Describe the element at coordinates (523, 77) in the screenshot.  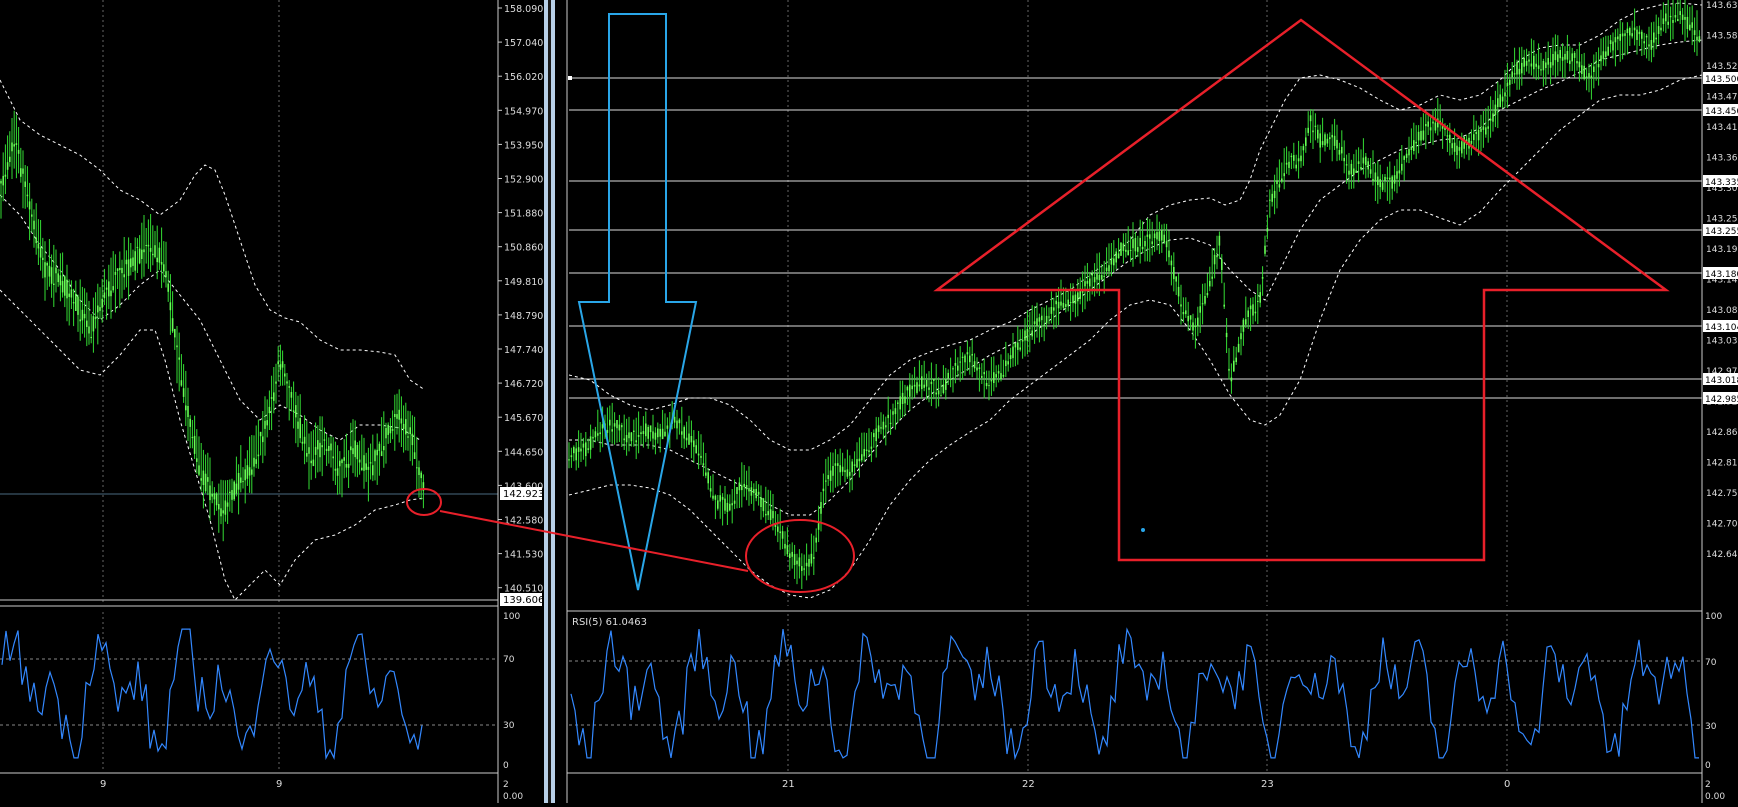
I see `left-price-label: 156.020` at that location.